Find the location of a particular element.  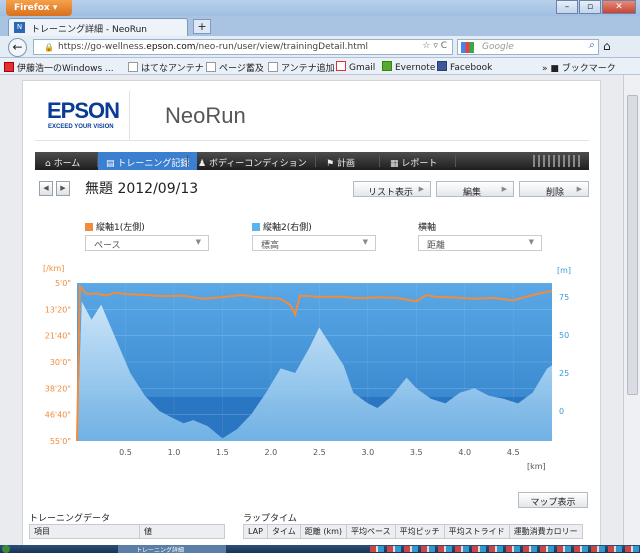

tab-strip: N トレーニング詳細 - NeoRun + is located at coordinates (320, 26).